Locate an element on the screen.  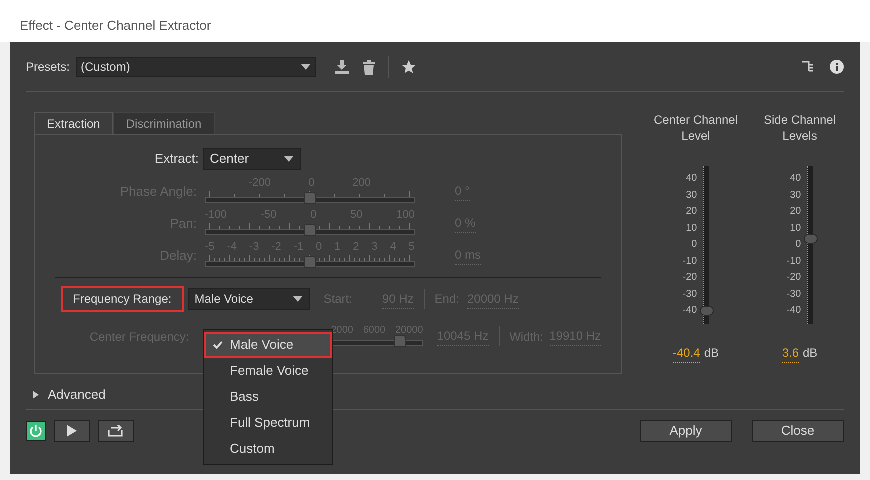
trash-icon is located at coordinates (369, 66).